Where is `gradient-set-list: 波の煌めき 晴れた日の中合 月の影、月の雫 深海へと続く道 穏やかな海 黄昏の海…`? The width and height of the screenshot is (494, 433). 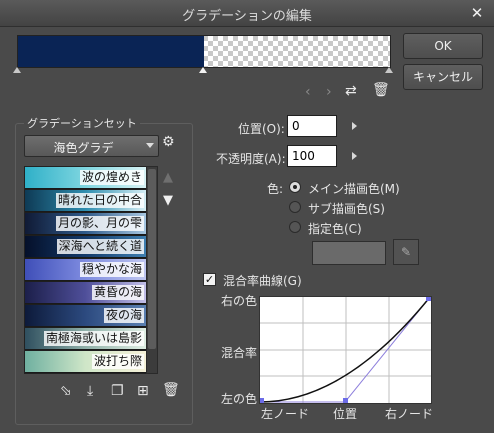
gradient-set-list: 波の煌めき 晴れた日の中合 月の影、月の雫 深海へと続く道 穏やかな海 黄昏の海… is located at coordinates (85, 270).